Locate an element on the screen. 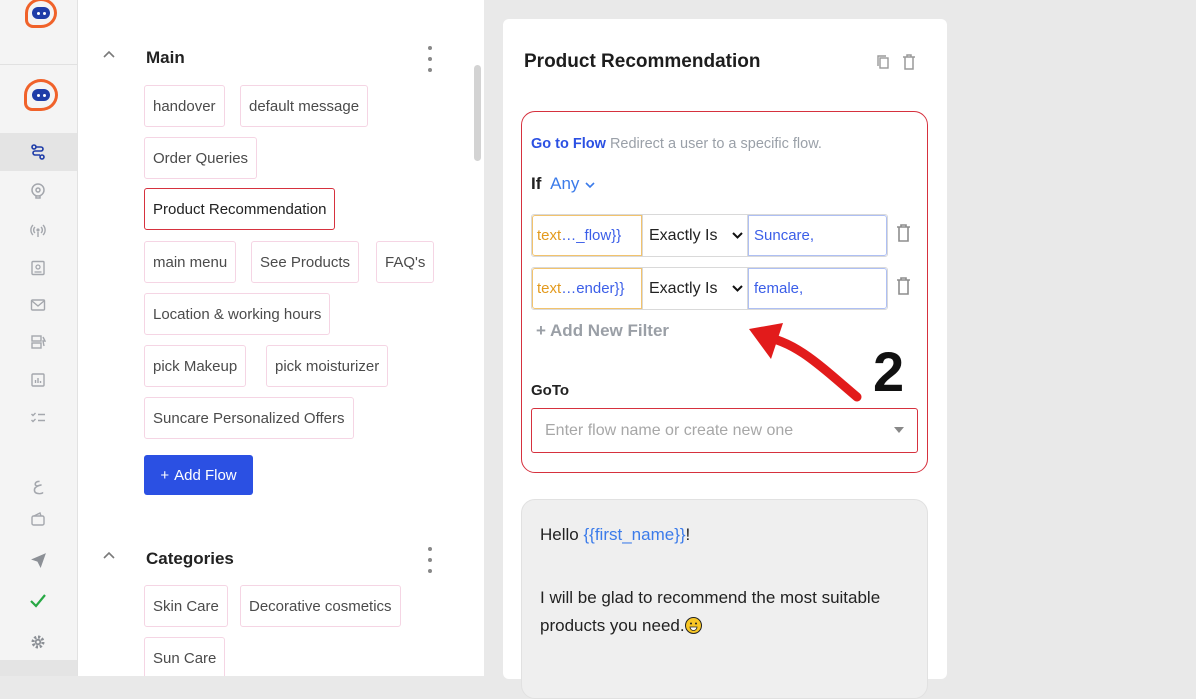 The image size is (1196, 699). annotation-arrow-icon is located at coordinates (805, 362).